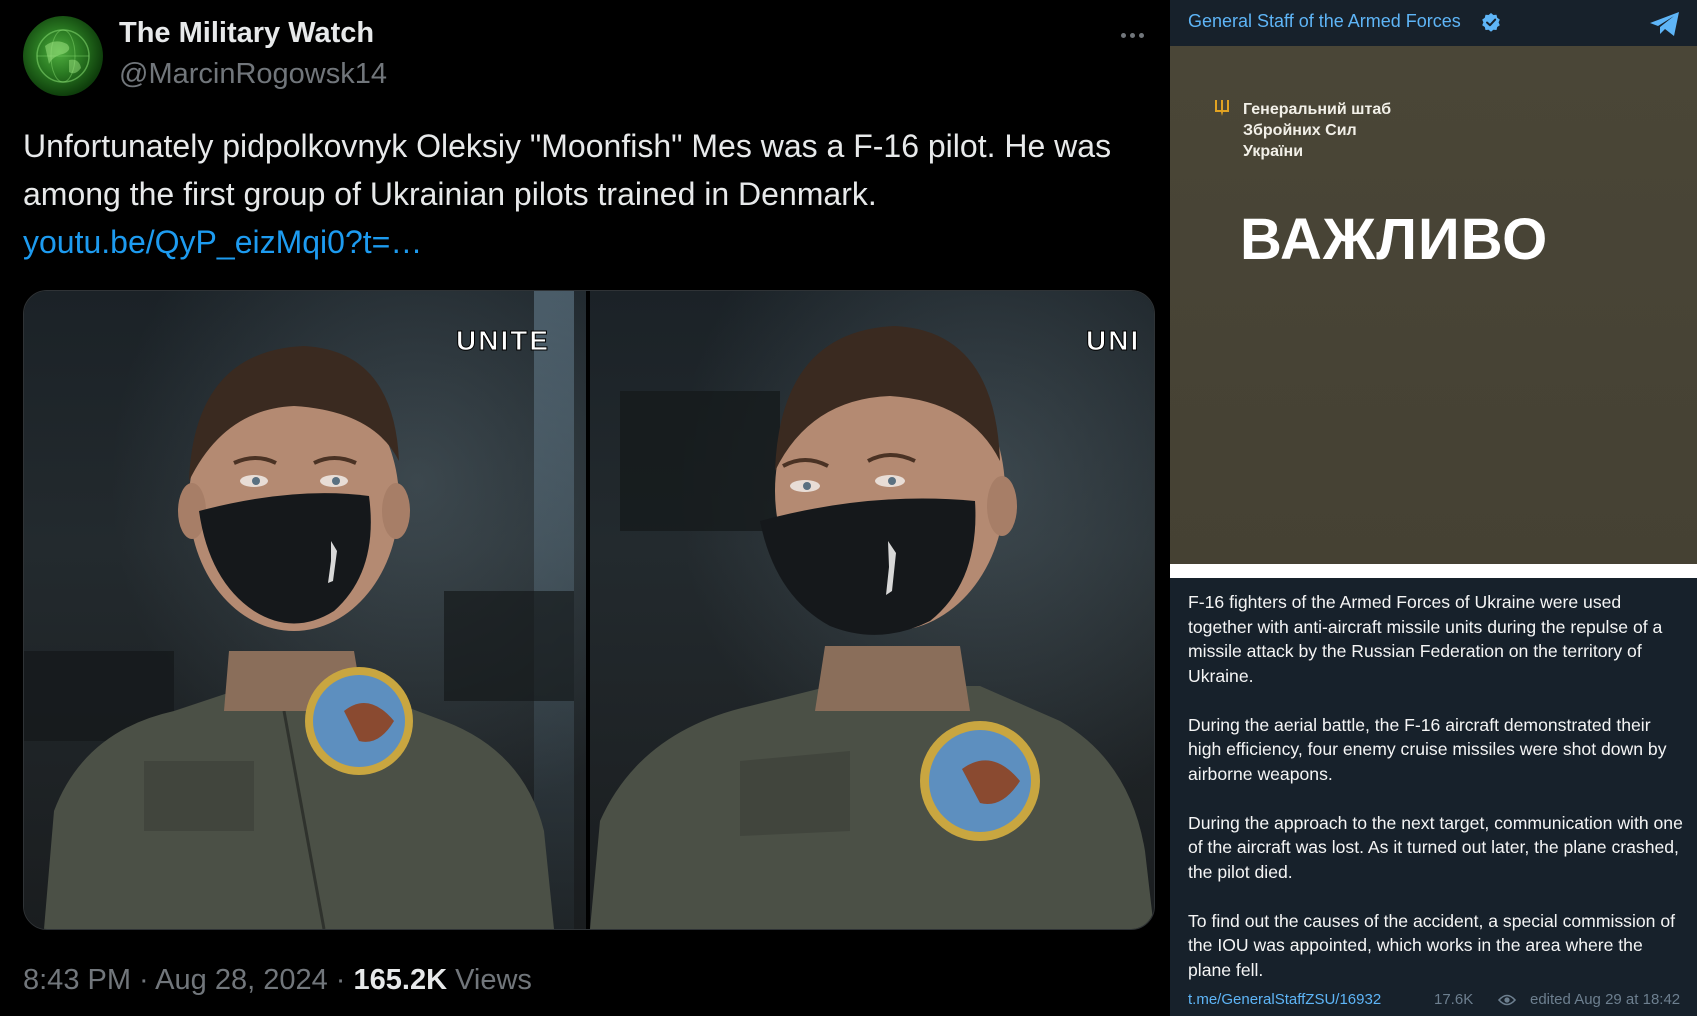 The height and width of the screenshot is (1016, 1697). I want to click on post-views: 17.6K, so click(1454, 999).